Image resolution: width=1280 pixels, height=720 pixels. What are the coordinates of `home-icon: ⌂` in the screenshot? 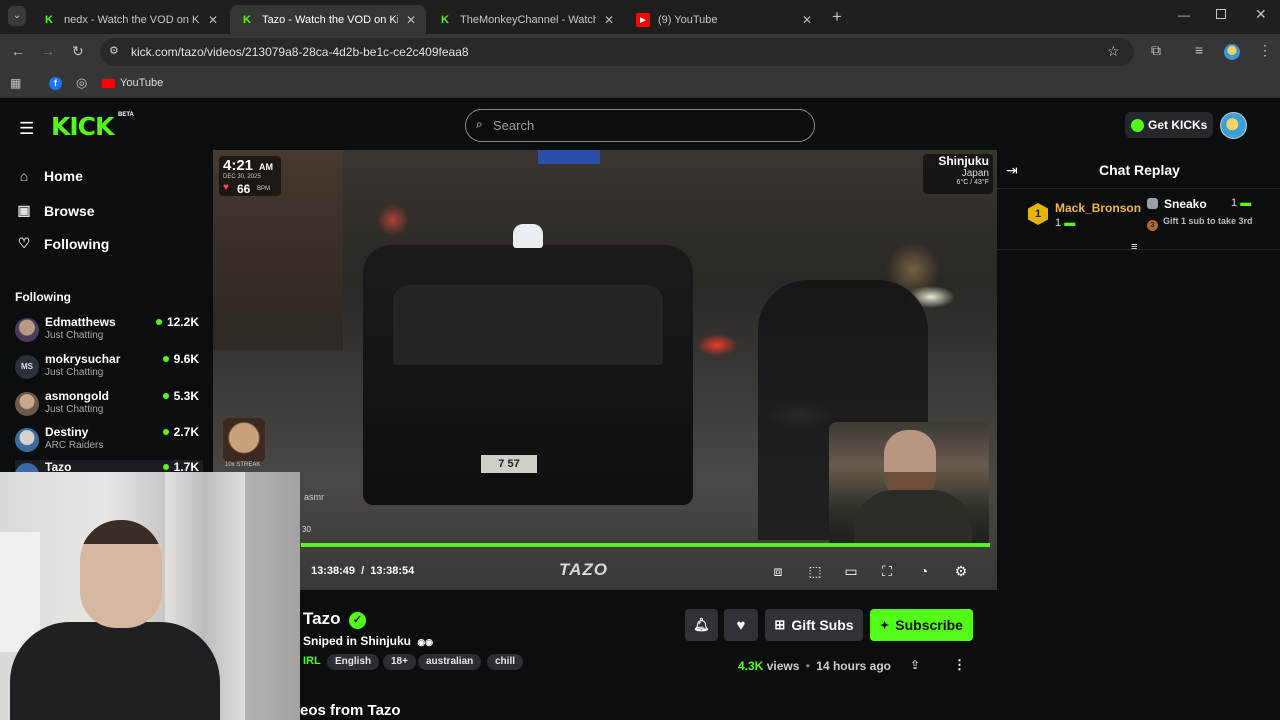 It's located at (24, 176).